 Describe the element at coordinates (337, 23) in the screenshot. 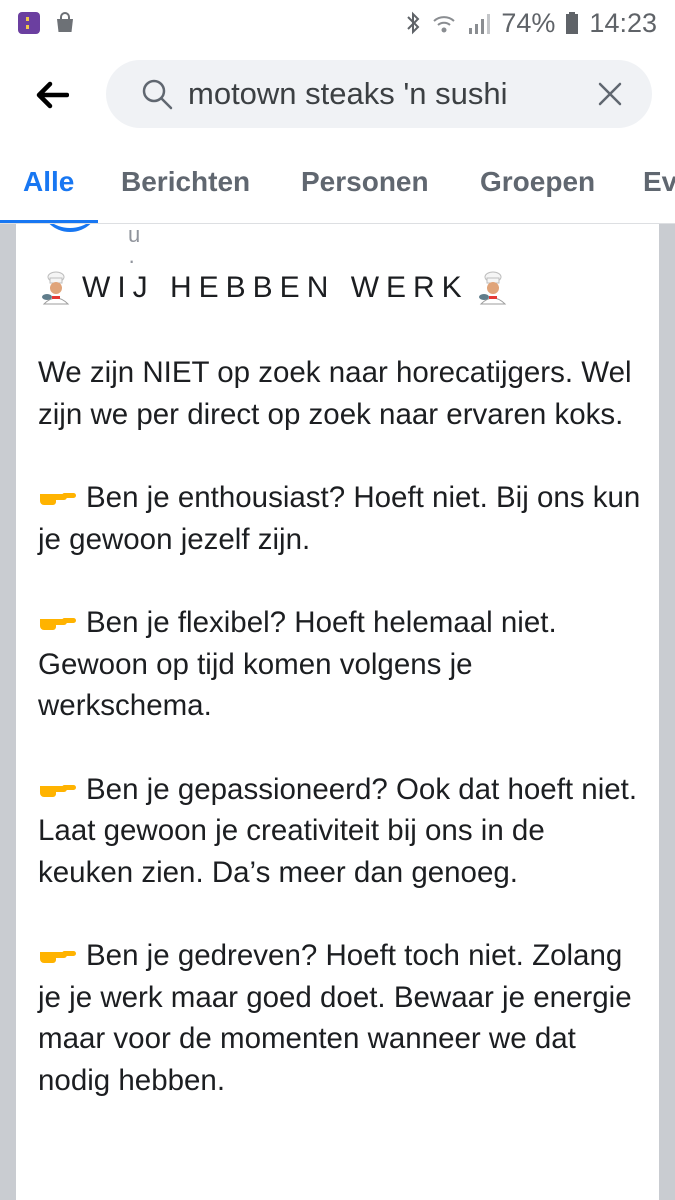

I see `status-bar: 74% 14:23` at that location.